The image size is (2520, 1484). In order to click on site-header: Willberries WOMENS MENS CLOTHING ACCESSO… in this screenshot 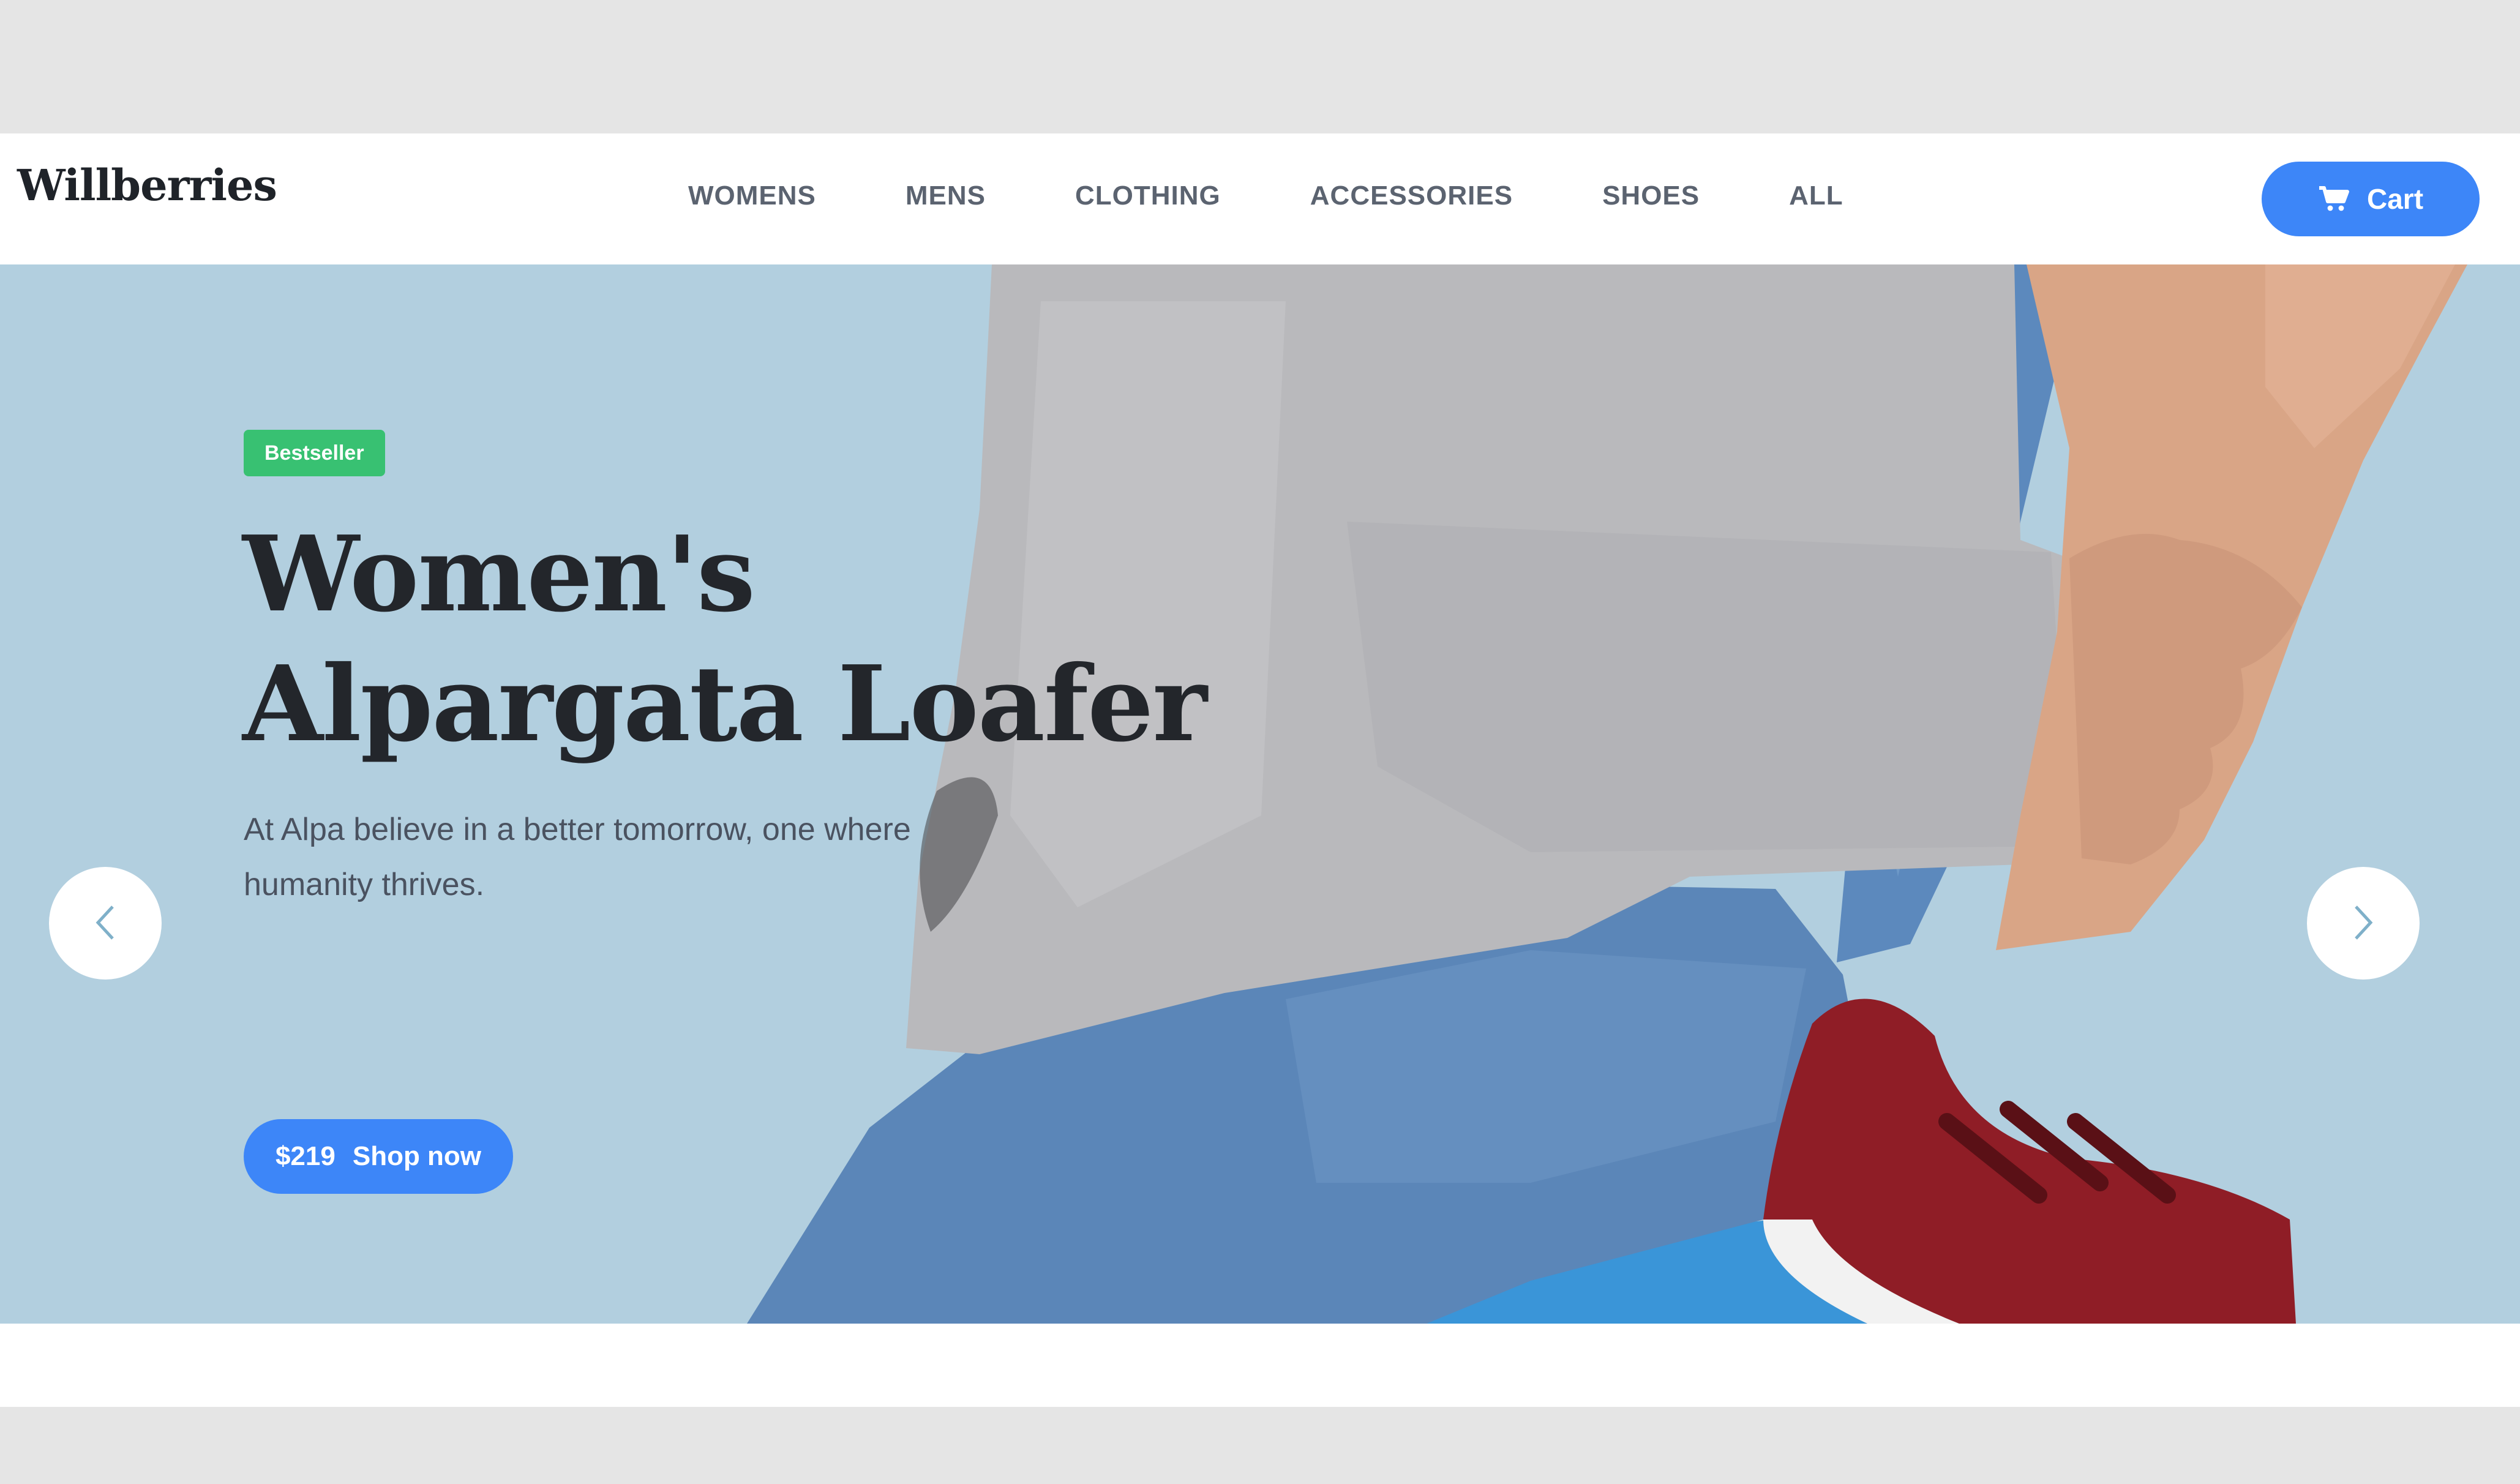, I will do `click(1260, 198)`.